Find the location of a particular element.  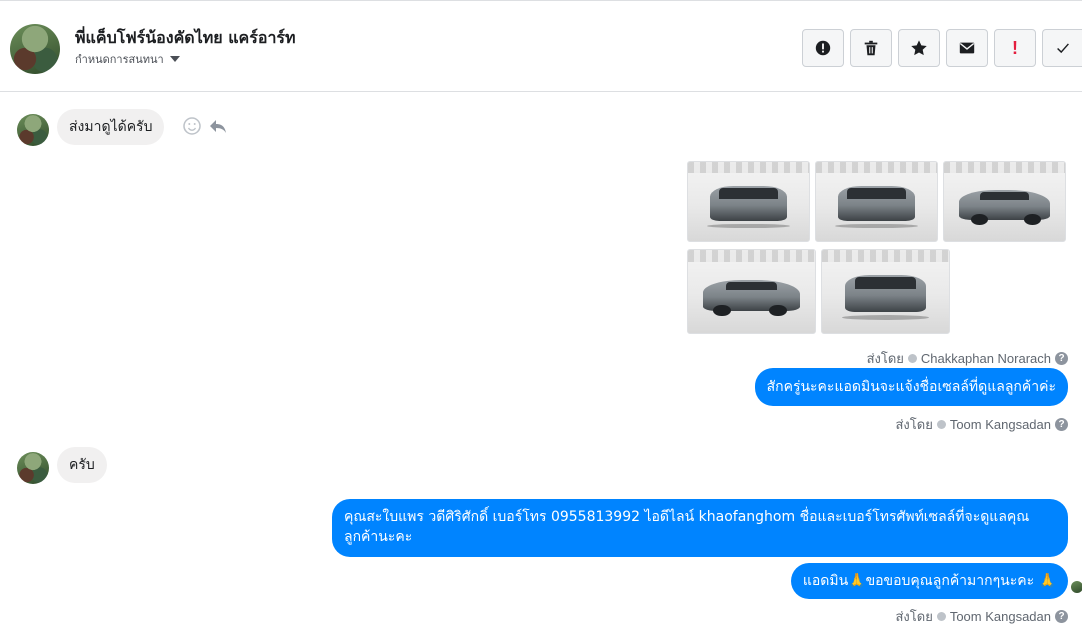

assign-conversation-dropdown: กำหนดการสนทนา is located at coordinates (127, 59).